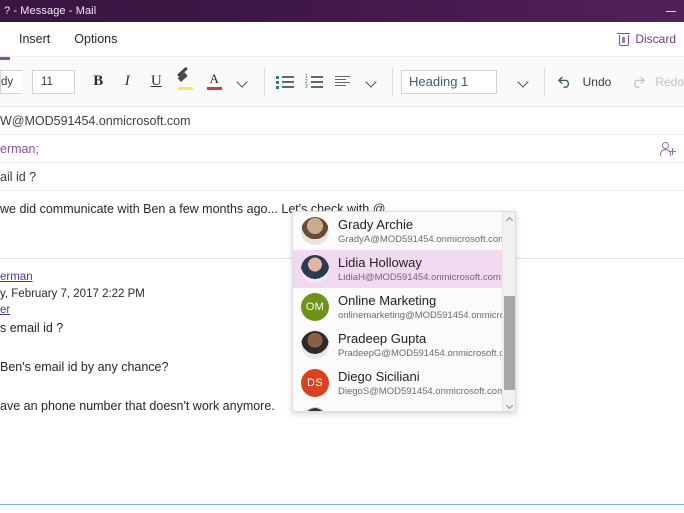 The width and height of the screenshot is (684, 513). What do you see at coordinates (563, 82) in the screenshot?
I see `undo-icon` at bounding box center [563, 82].